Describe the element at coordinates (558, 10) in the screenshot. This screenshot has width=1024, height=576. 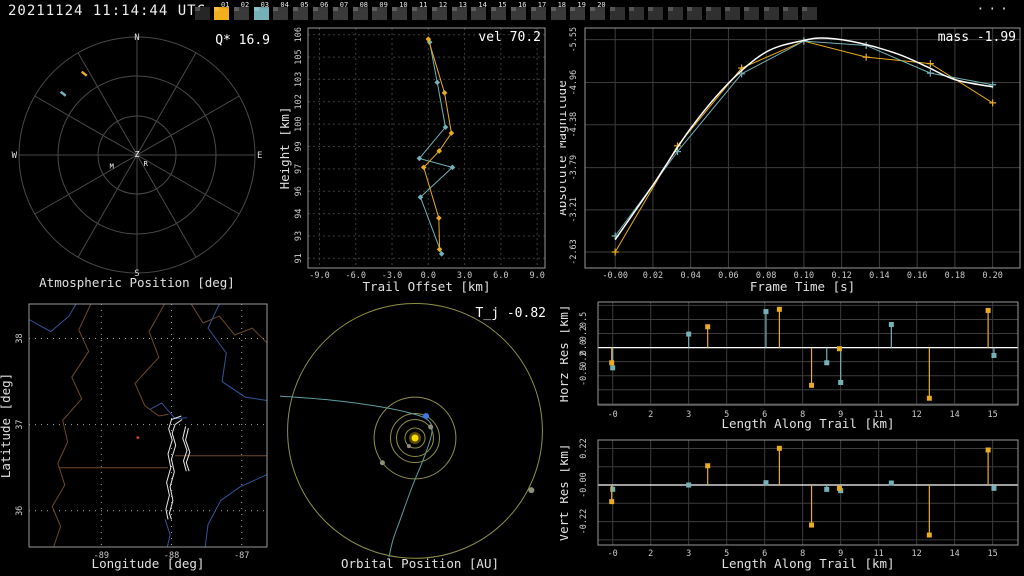
I see `frame-tab-18: 18` at that location.